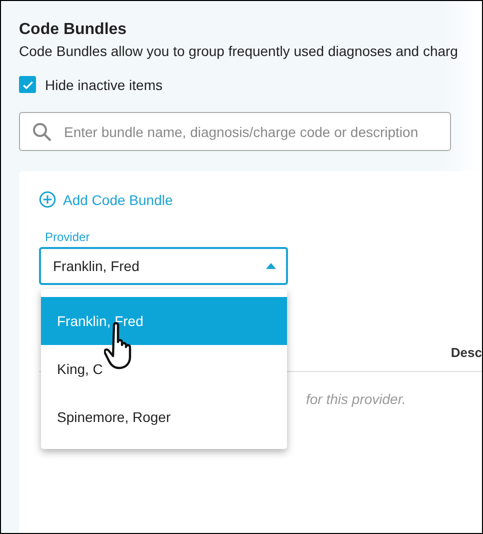 This screenshot has height=534, width=483. What do you see at coordinates (356, 399) in the screenshot?
I see `empty-message: for this provider.` at bounding box center [356, 399].